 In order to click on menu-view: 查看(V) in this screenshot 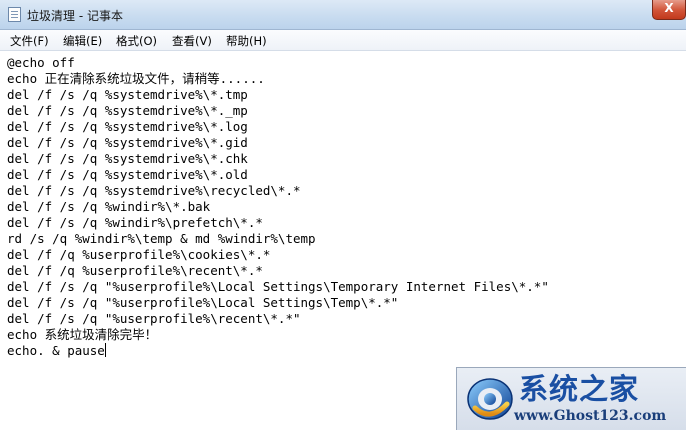, I will do `click(192, 41)`.